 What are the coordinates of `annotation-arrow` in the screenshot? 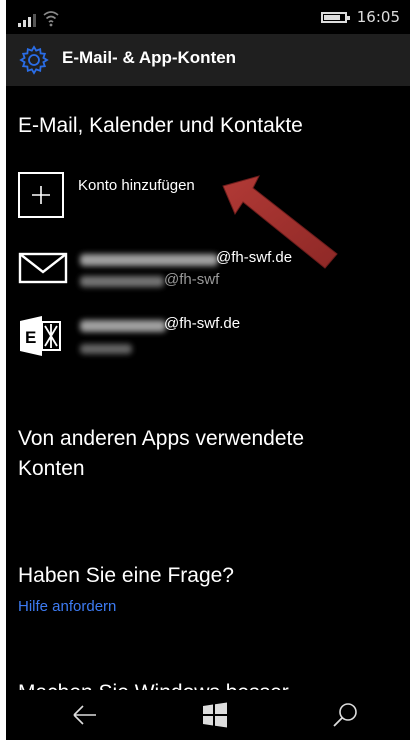 It's located at (280, 222).